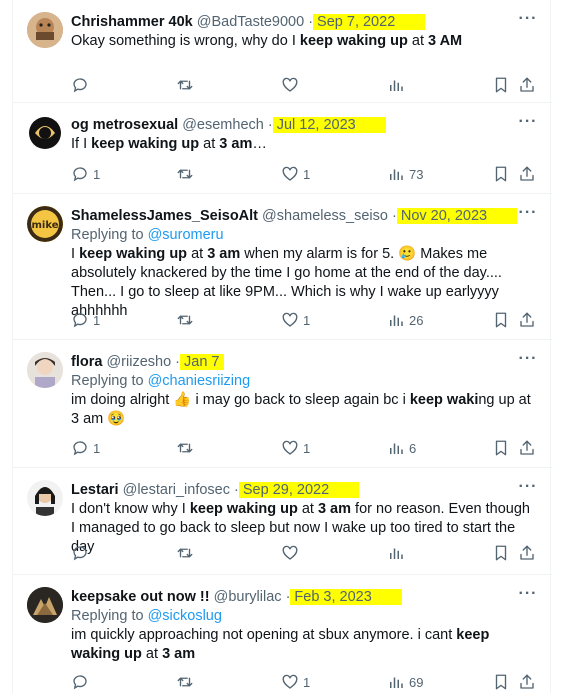 The width and height of the screenshot is (561, 693). What do you see at coordinates (329, 125) in the screenshot?
I see `tweet-date: Jul 12, 2023` at bounding box center [329, 125].